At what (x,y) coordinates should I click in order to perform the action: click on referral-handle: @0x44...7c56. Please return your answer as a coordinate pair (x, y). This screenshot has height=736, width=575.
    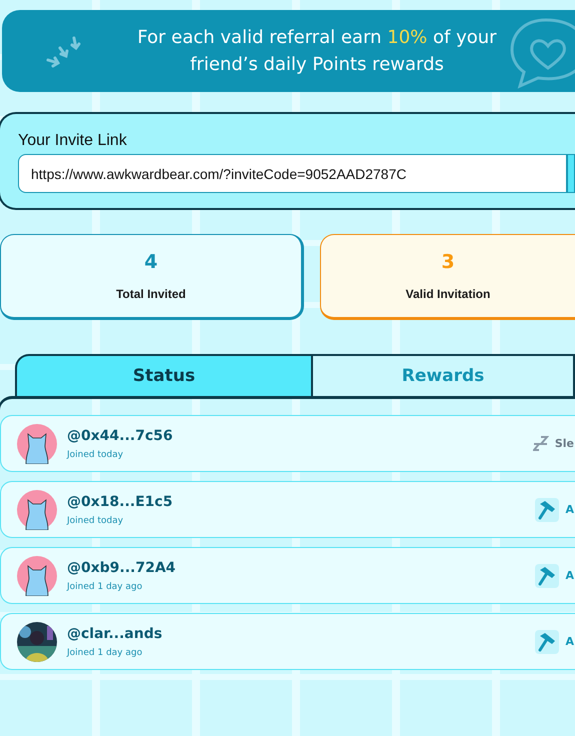
    Looking at the image, I should click on (120, 436).